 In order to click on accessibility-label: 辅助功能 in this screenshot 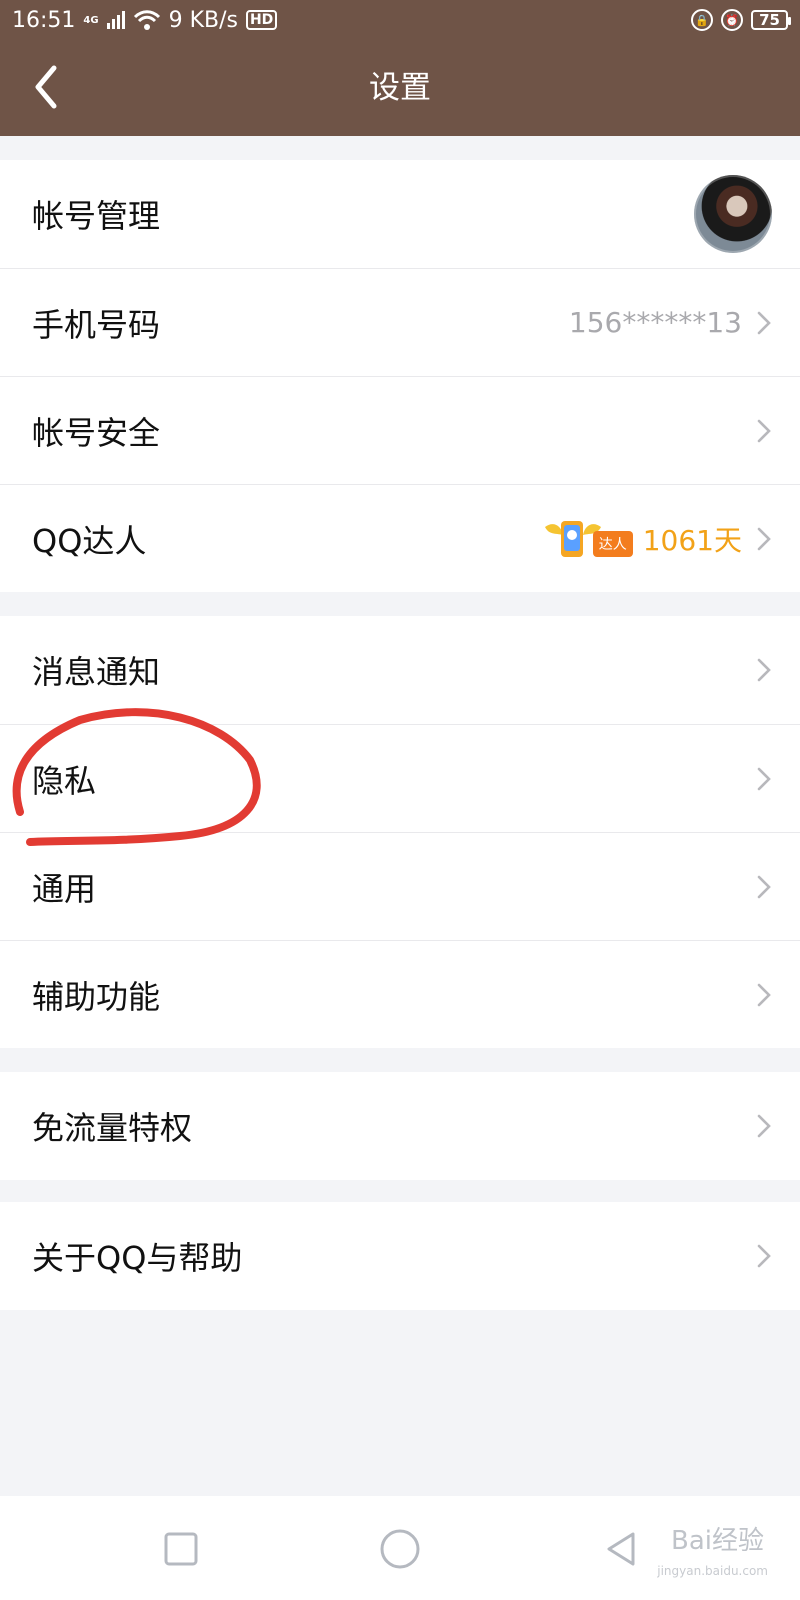, I will do `click(96, 996)`.